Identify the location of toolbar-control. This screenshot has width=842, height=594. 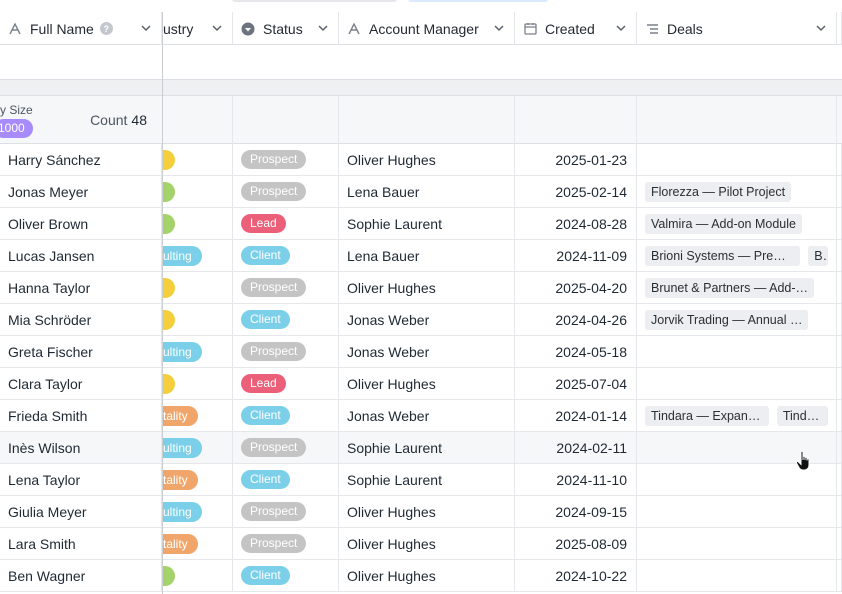
(314, 1).